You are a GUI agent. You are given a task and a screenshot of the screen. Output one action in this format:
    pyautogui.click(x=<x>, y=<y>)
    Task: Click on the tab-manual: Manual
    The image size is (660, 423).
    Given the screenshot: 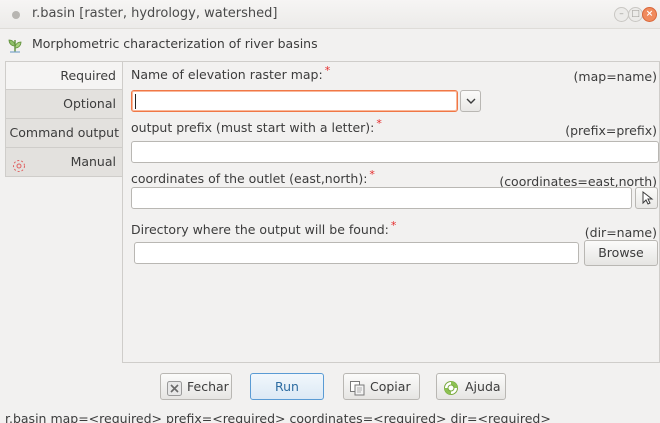 What is the action you would take?
    pyautogui.click(x=64, y=162)
    